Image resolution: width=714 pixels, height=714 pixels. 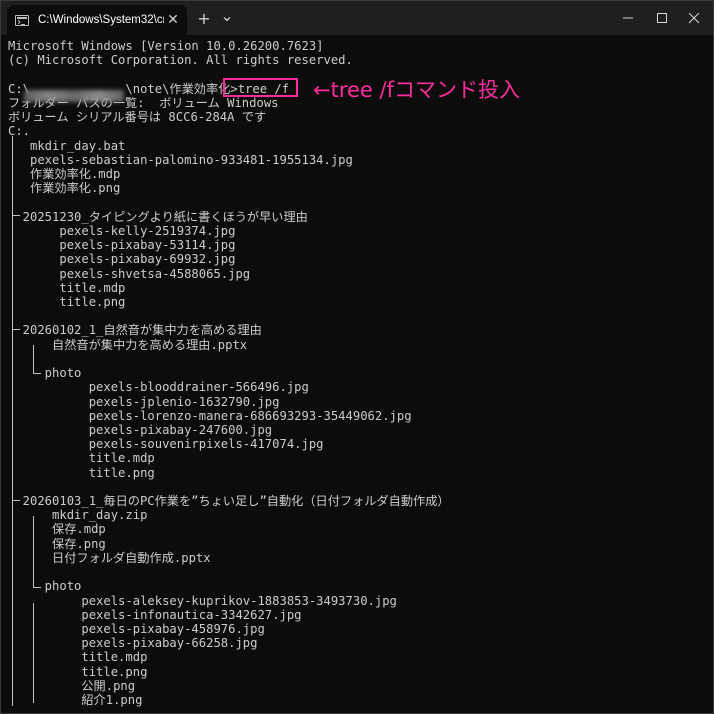 I want to click on terminal-line: pexels-infonautica-3342627.jpg, so click(x=155, y=614).